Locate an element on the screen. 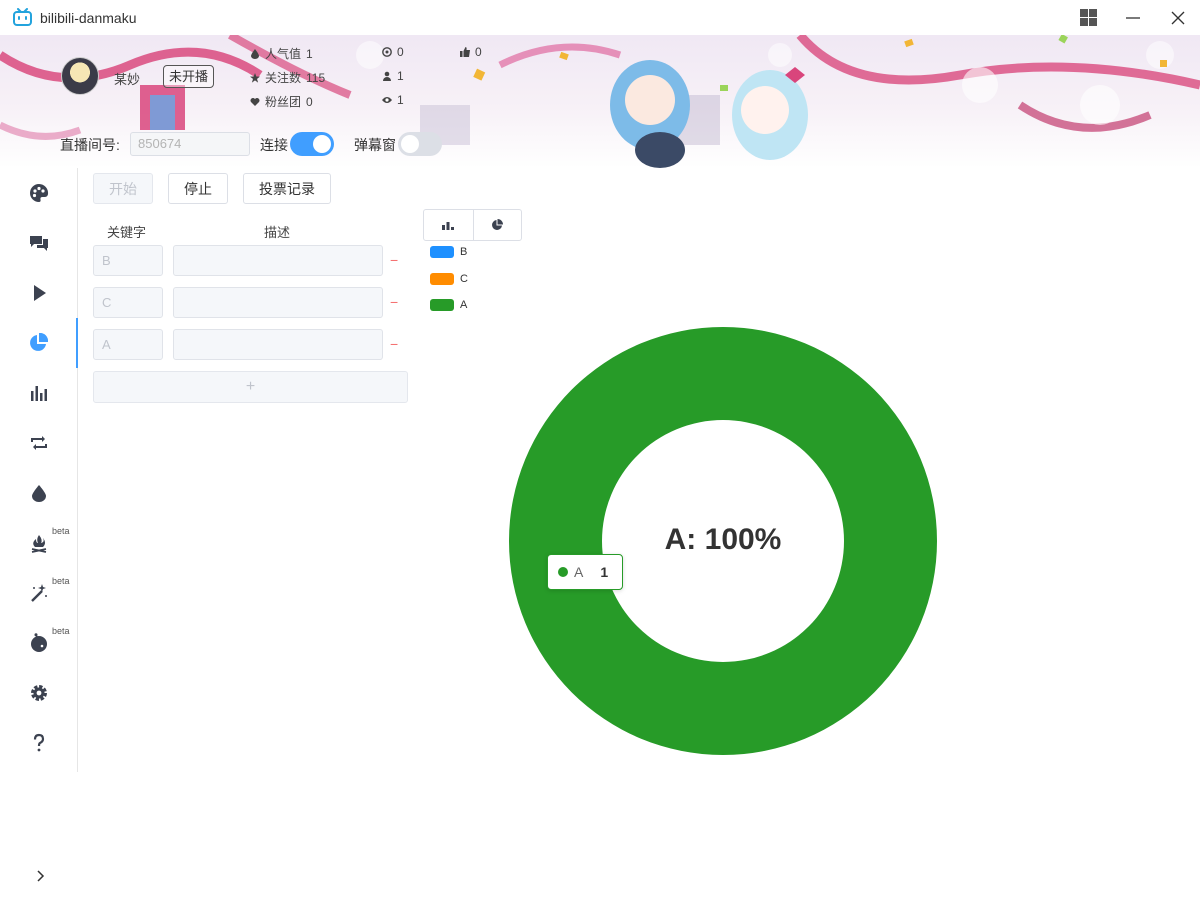 This screenshot has height=900, width=1200. keyword-input: C is located at coordinates (128, 302).